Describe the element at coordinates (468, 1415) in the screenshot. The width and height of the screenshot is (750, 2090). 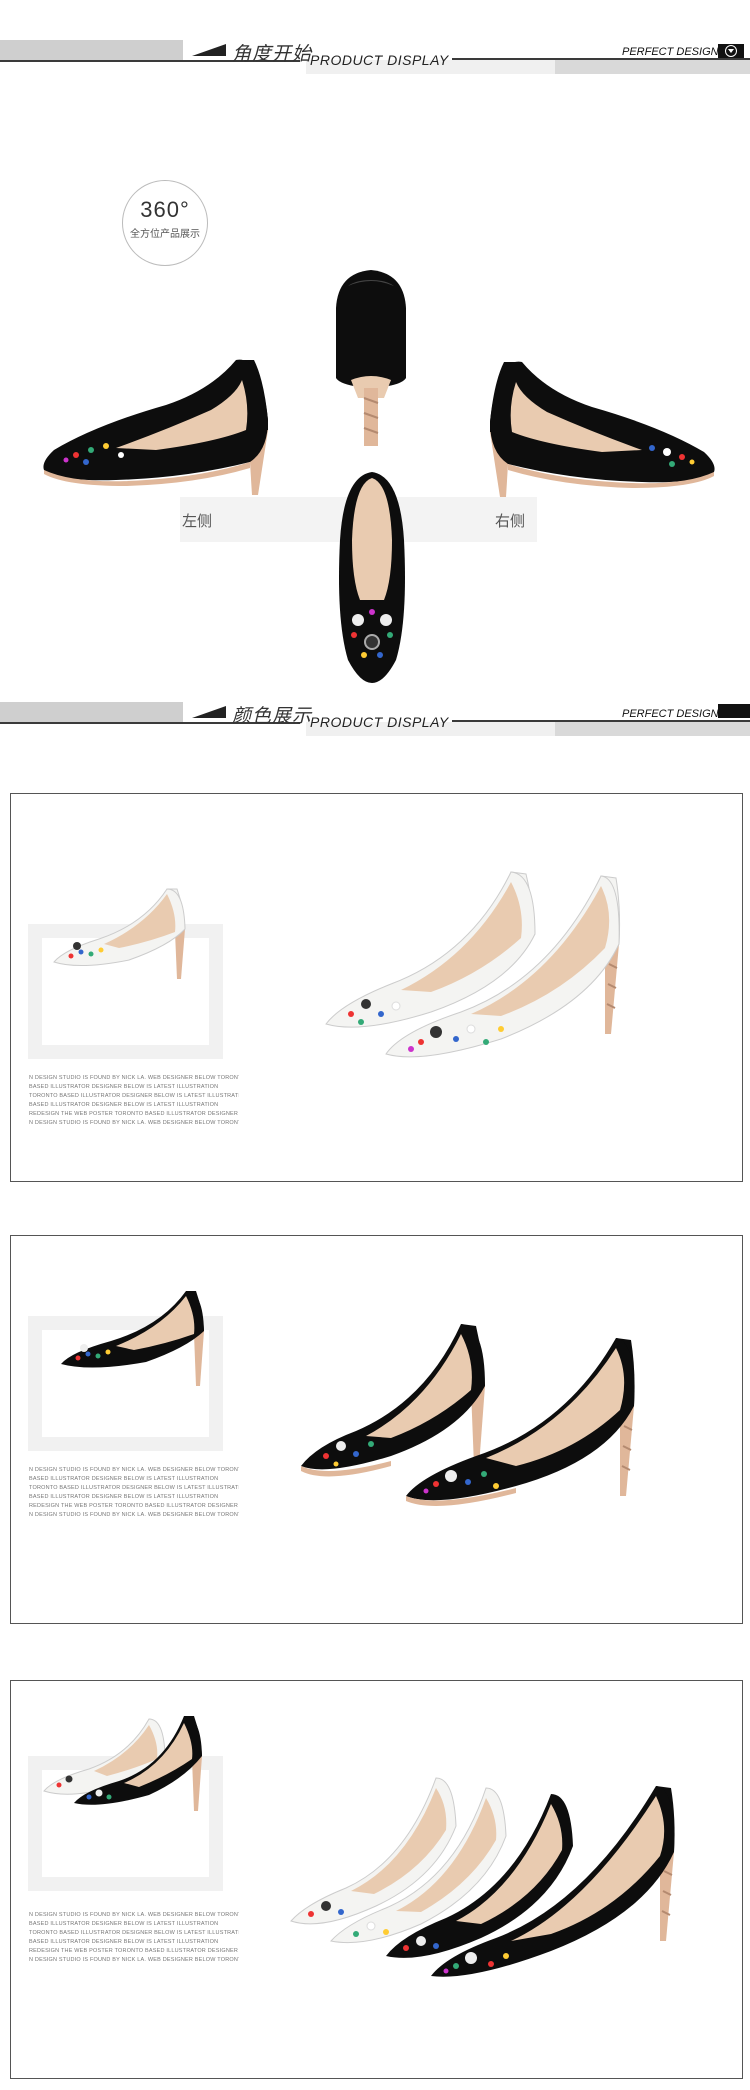
I see `black-shoe-pair-image` at that location.